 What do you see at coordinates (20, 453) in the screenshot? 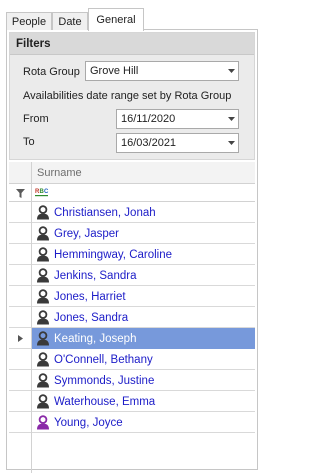
I see `row-indicator-column` at bounding box center [20, 453].